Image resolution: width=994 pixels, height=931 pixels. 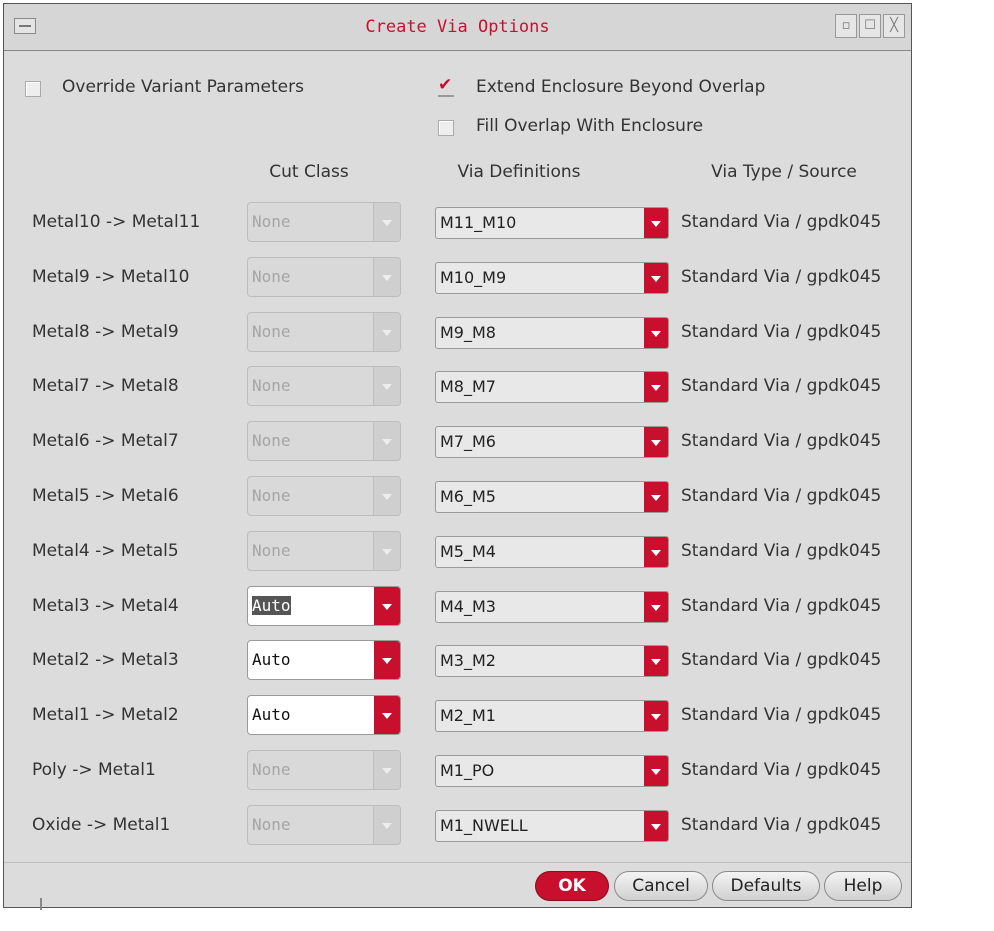 What do you see at coordinates (116, 222) in the screenshot?
I see `row-layer-label: Metal10 -> Metal11` at bounding box center [116, 222].